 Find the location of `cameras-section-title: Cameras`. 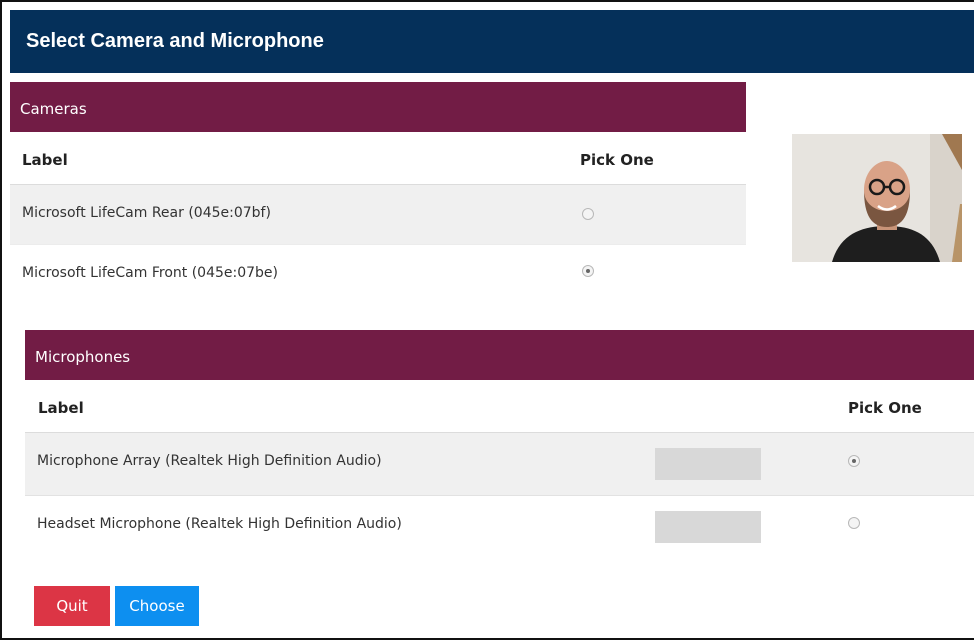

cameras-section-title: Cameras is located at coordinates (53, 109).